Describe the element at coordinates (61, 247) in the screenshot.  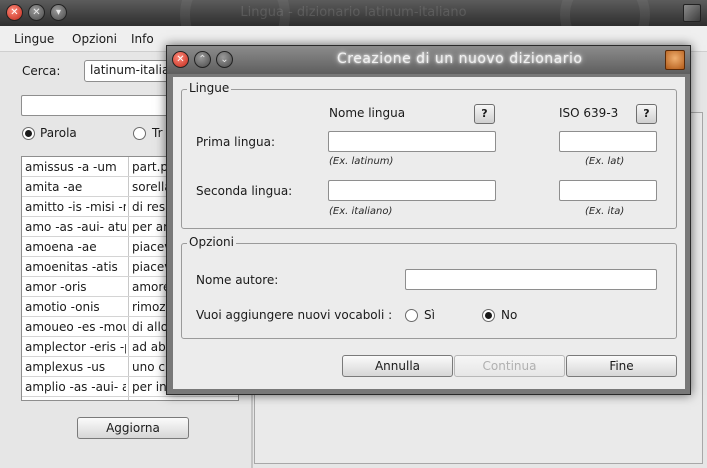
I see `word-cell: amoena -ae` at that location.